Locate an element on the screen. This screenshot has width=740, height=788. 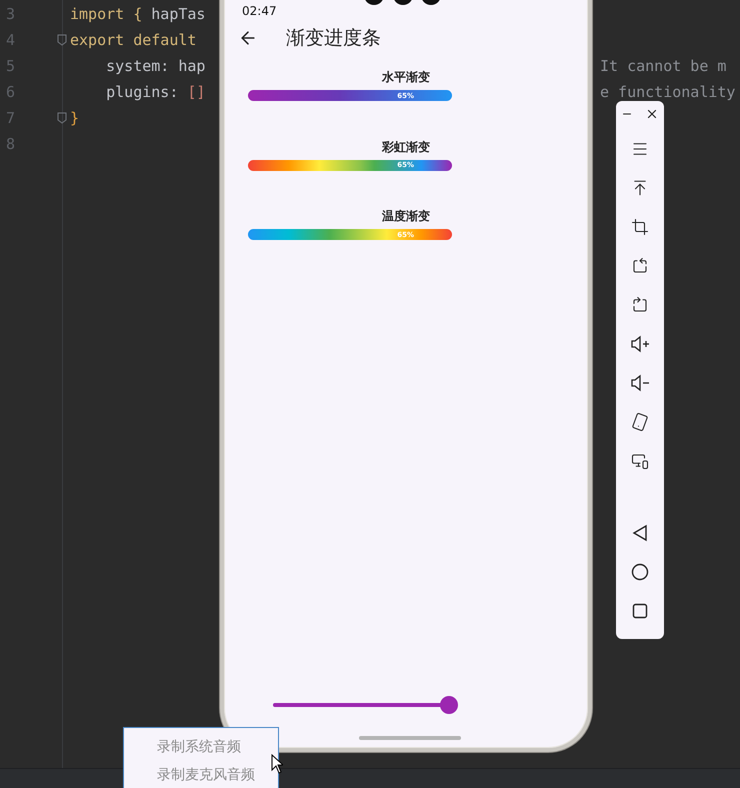
code-line: } is located at coordinates (74, 118).